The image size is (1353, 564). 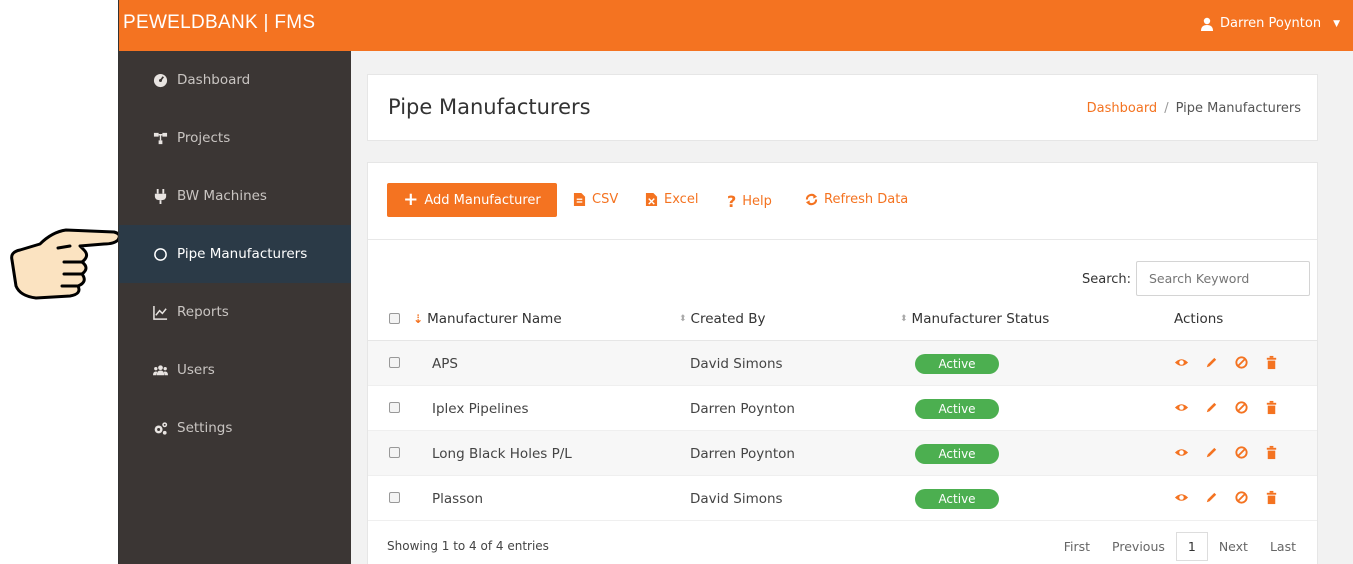 I want to click on table-row: APS David Simons Active, so click(x=842, y=363).